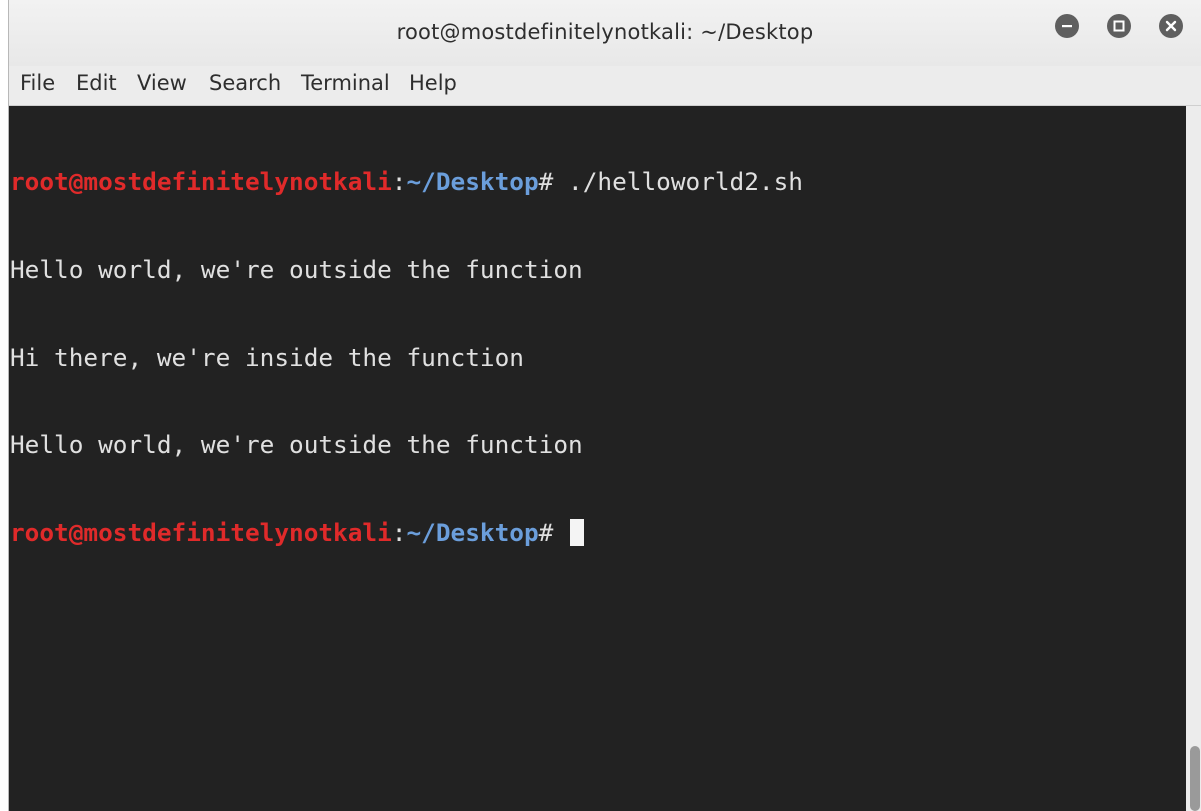  Describe the element at coordinates (1119, 26) in the screenshot. I see `maximize-icon` at that location.